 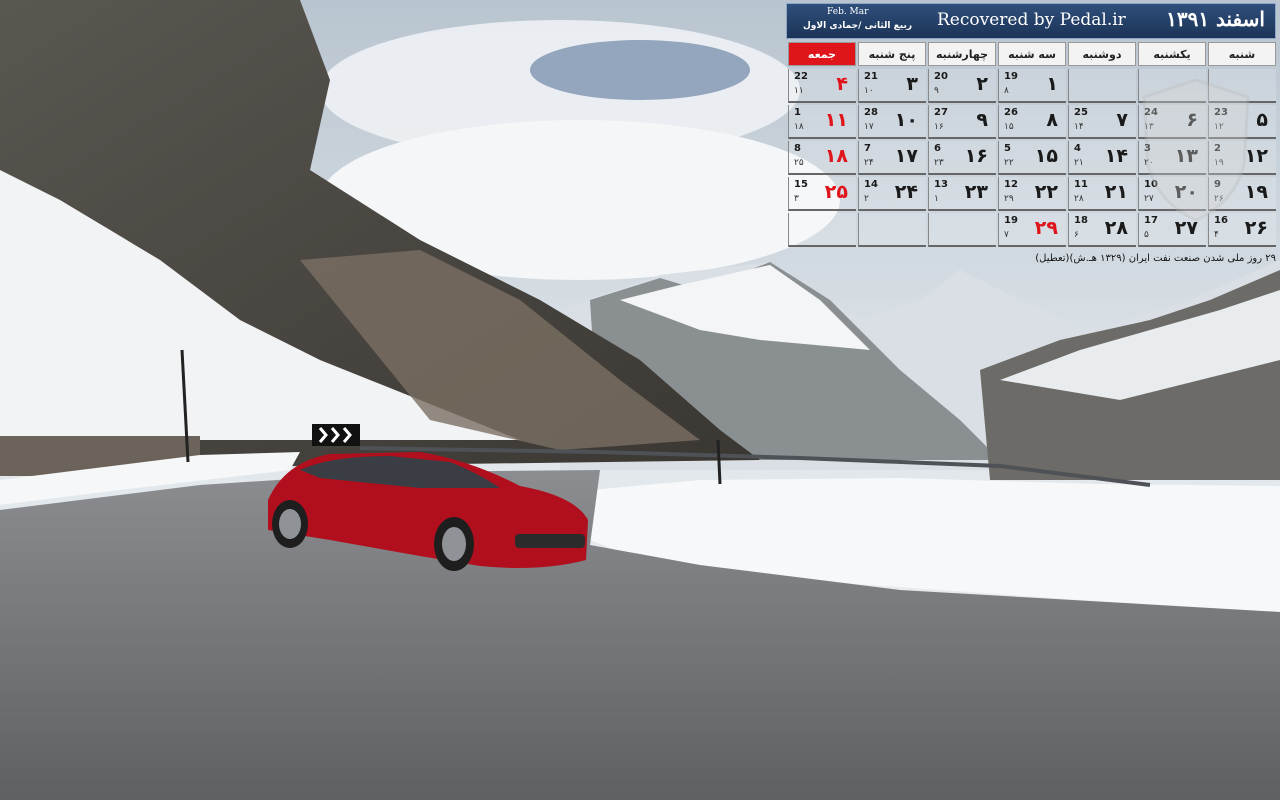 What do you see at coordinates (336, 435) in the screenshot?
I see `chevron-sign` at bounding box center [336, 435].